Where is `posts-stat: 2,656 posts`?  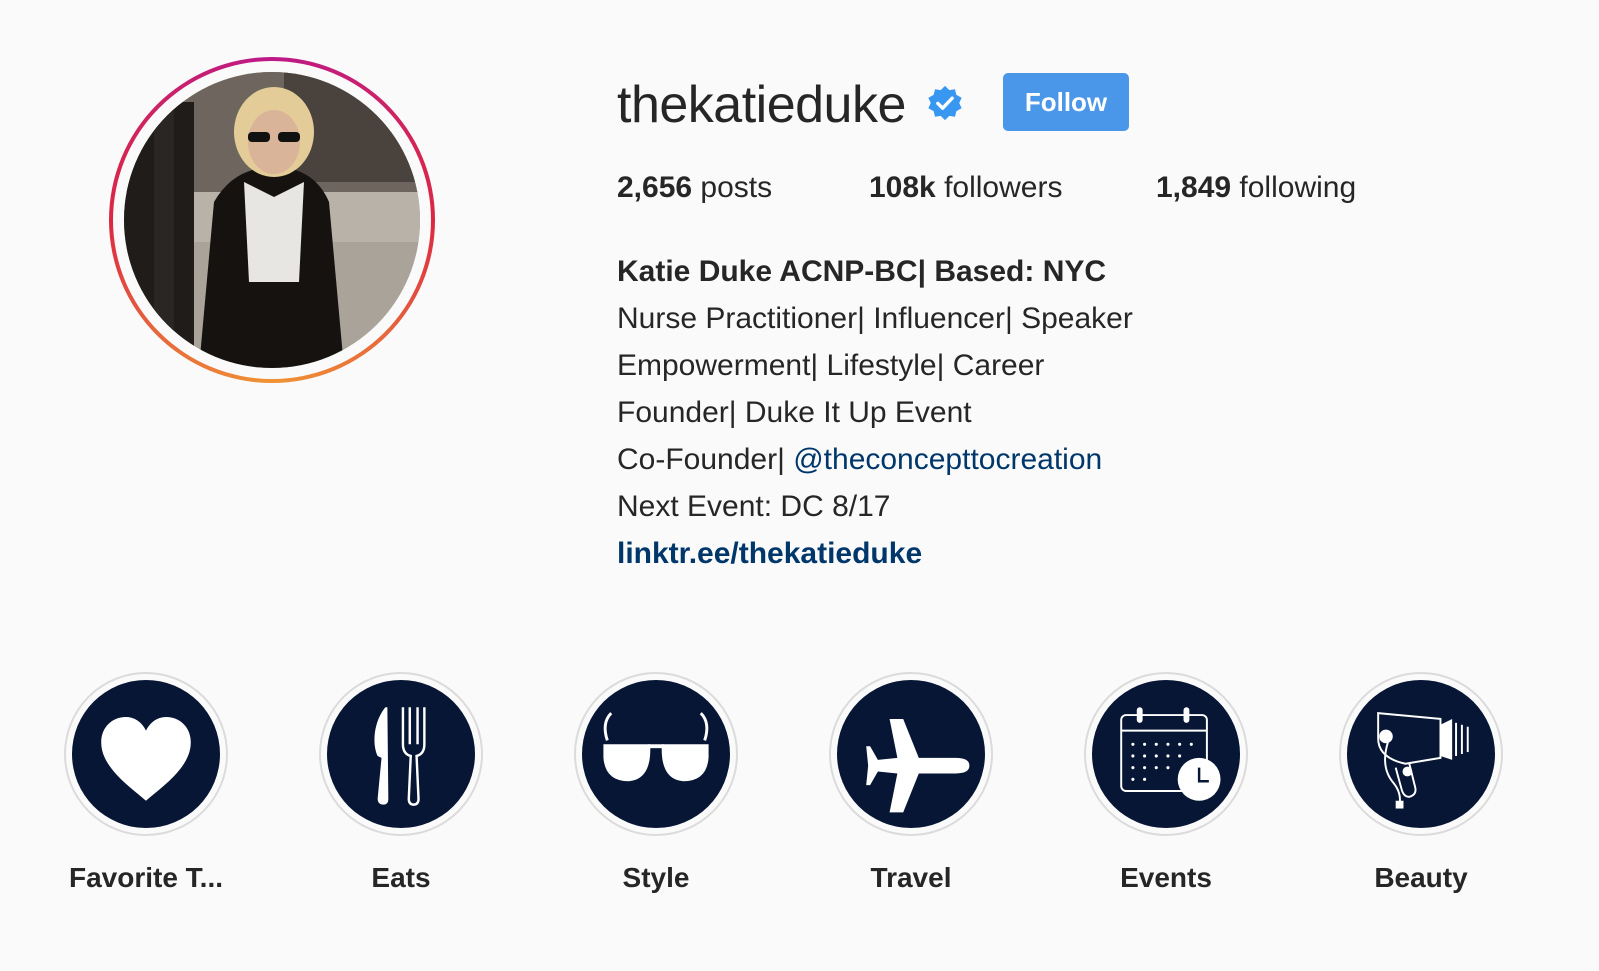 posts-stat: 2,656 posts is located at coordinates (694, 188).